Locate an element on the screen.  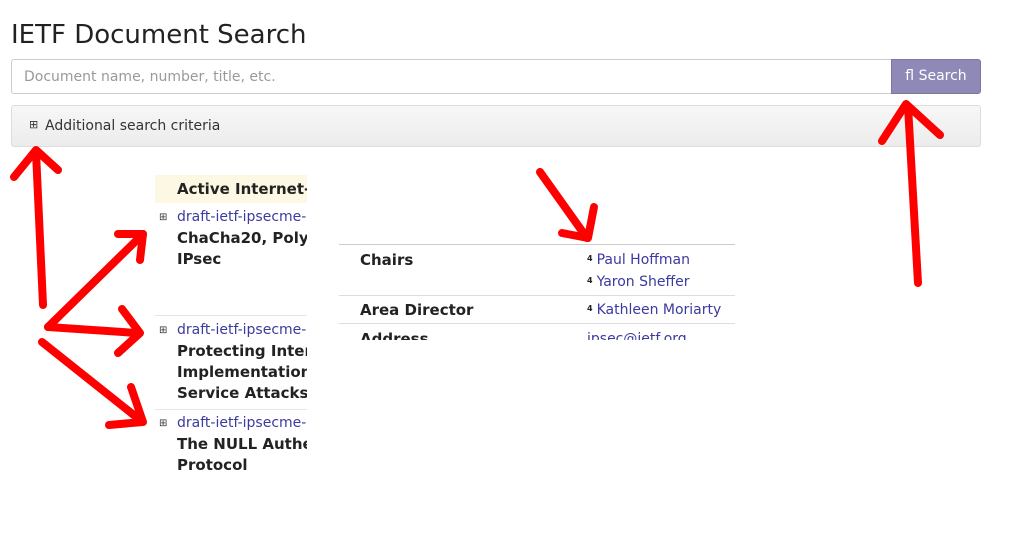
search-button: ﬂ Search is located at coordinates (936, 76).